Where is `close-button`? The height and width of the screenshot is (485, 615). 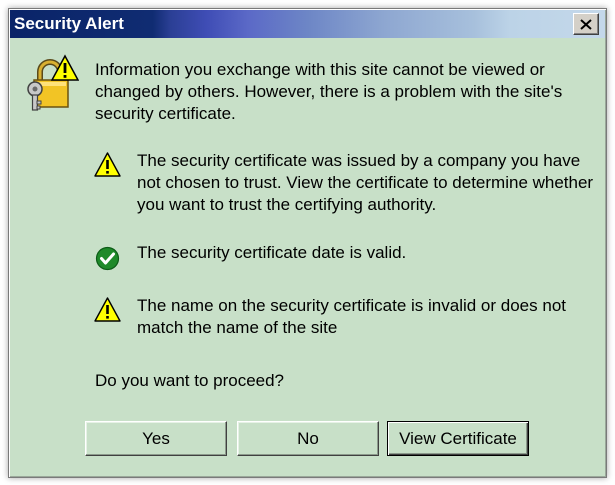 close-button is located at coordinates (586, 24).